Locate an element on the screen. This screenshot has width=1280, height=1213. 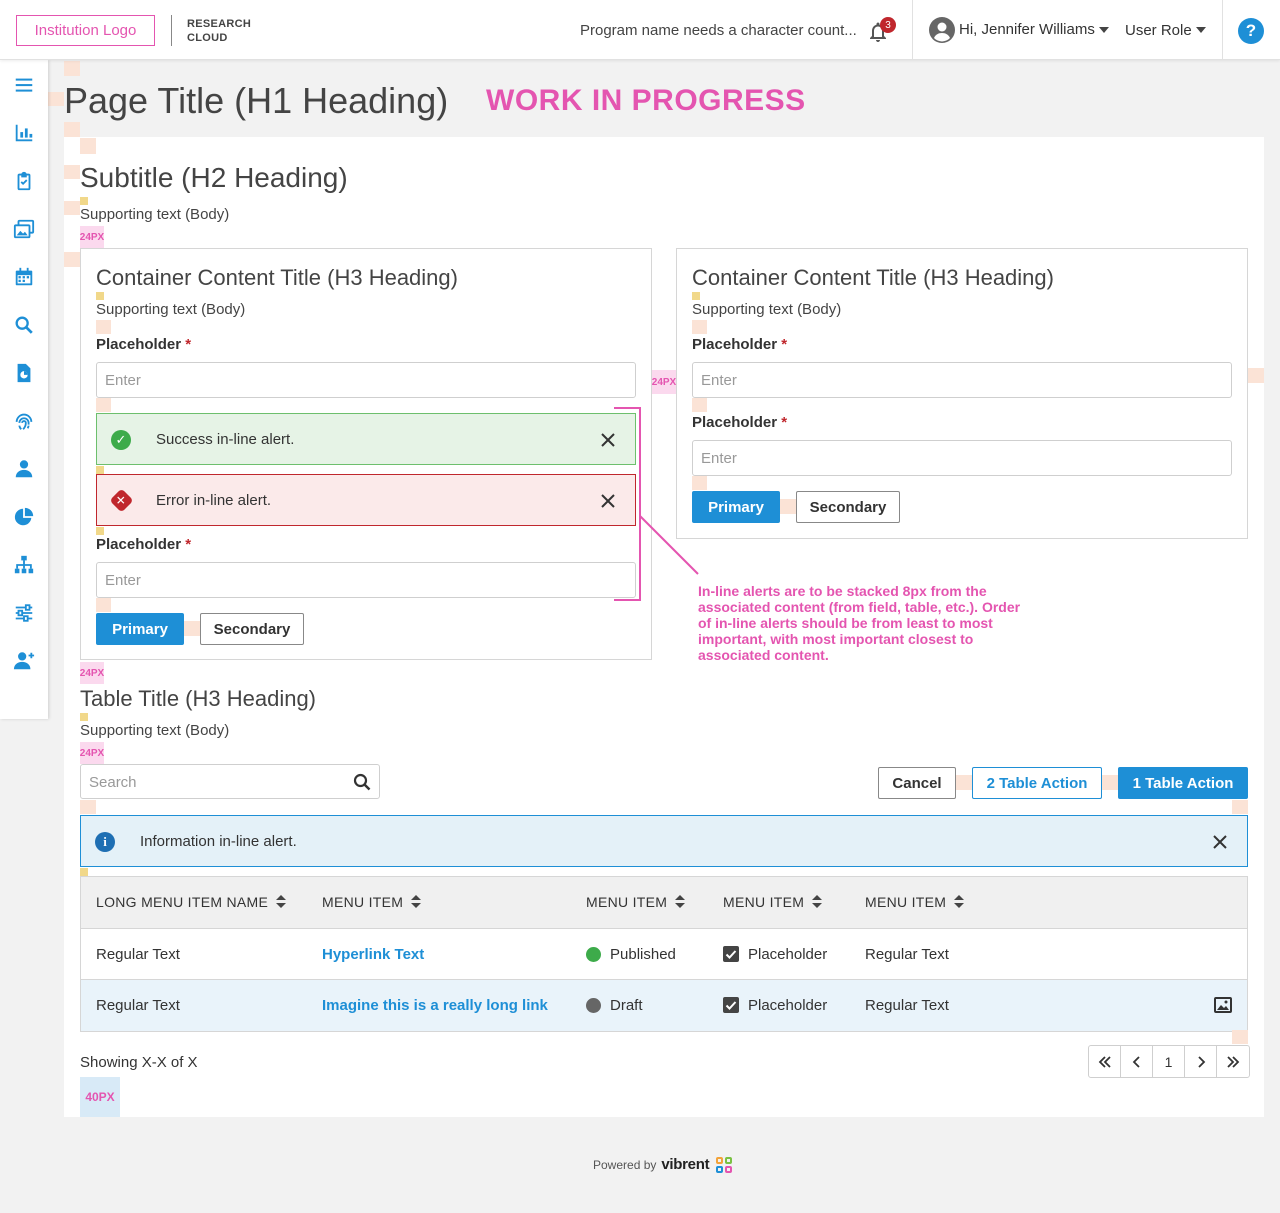
brand-name: RESEARCH CLOUD is located at coordinates (219, 31).